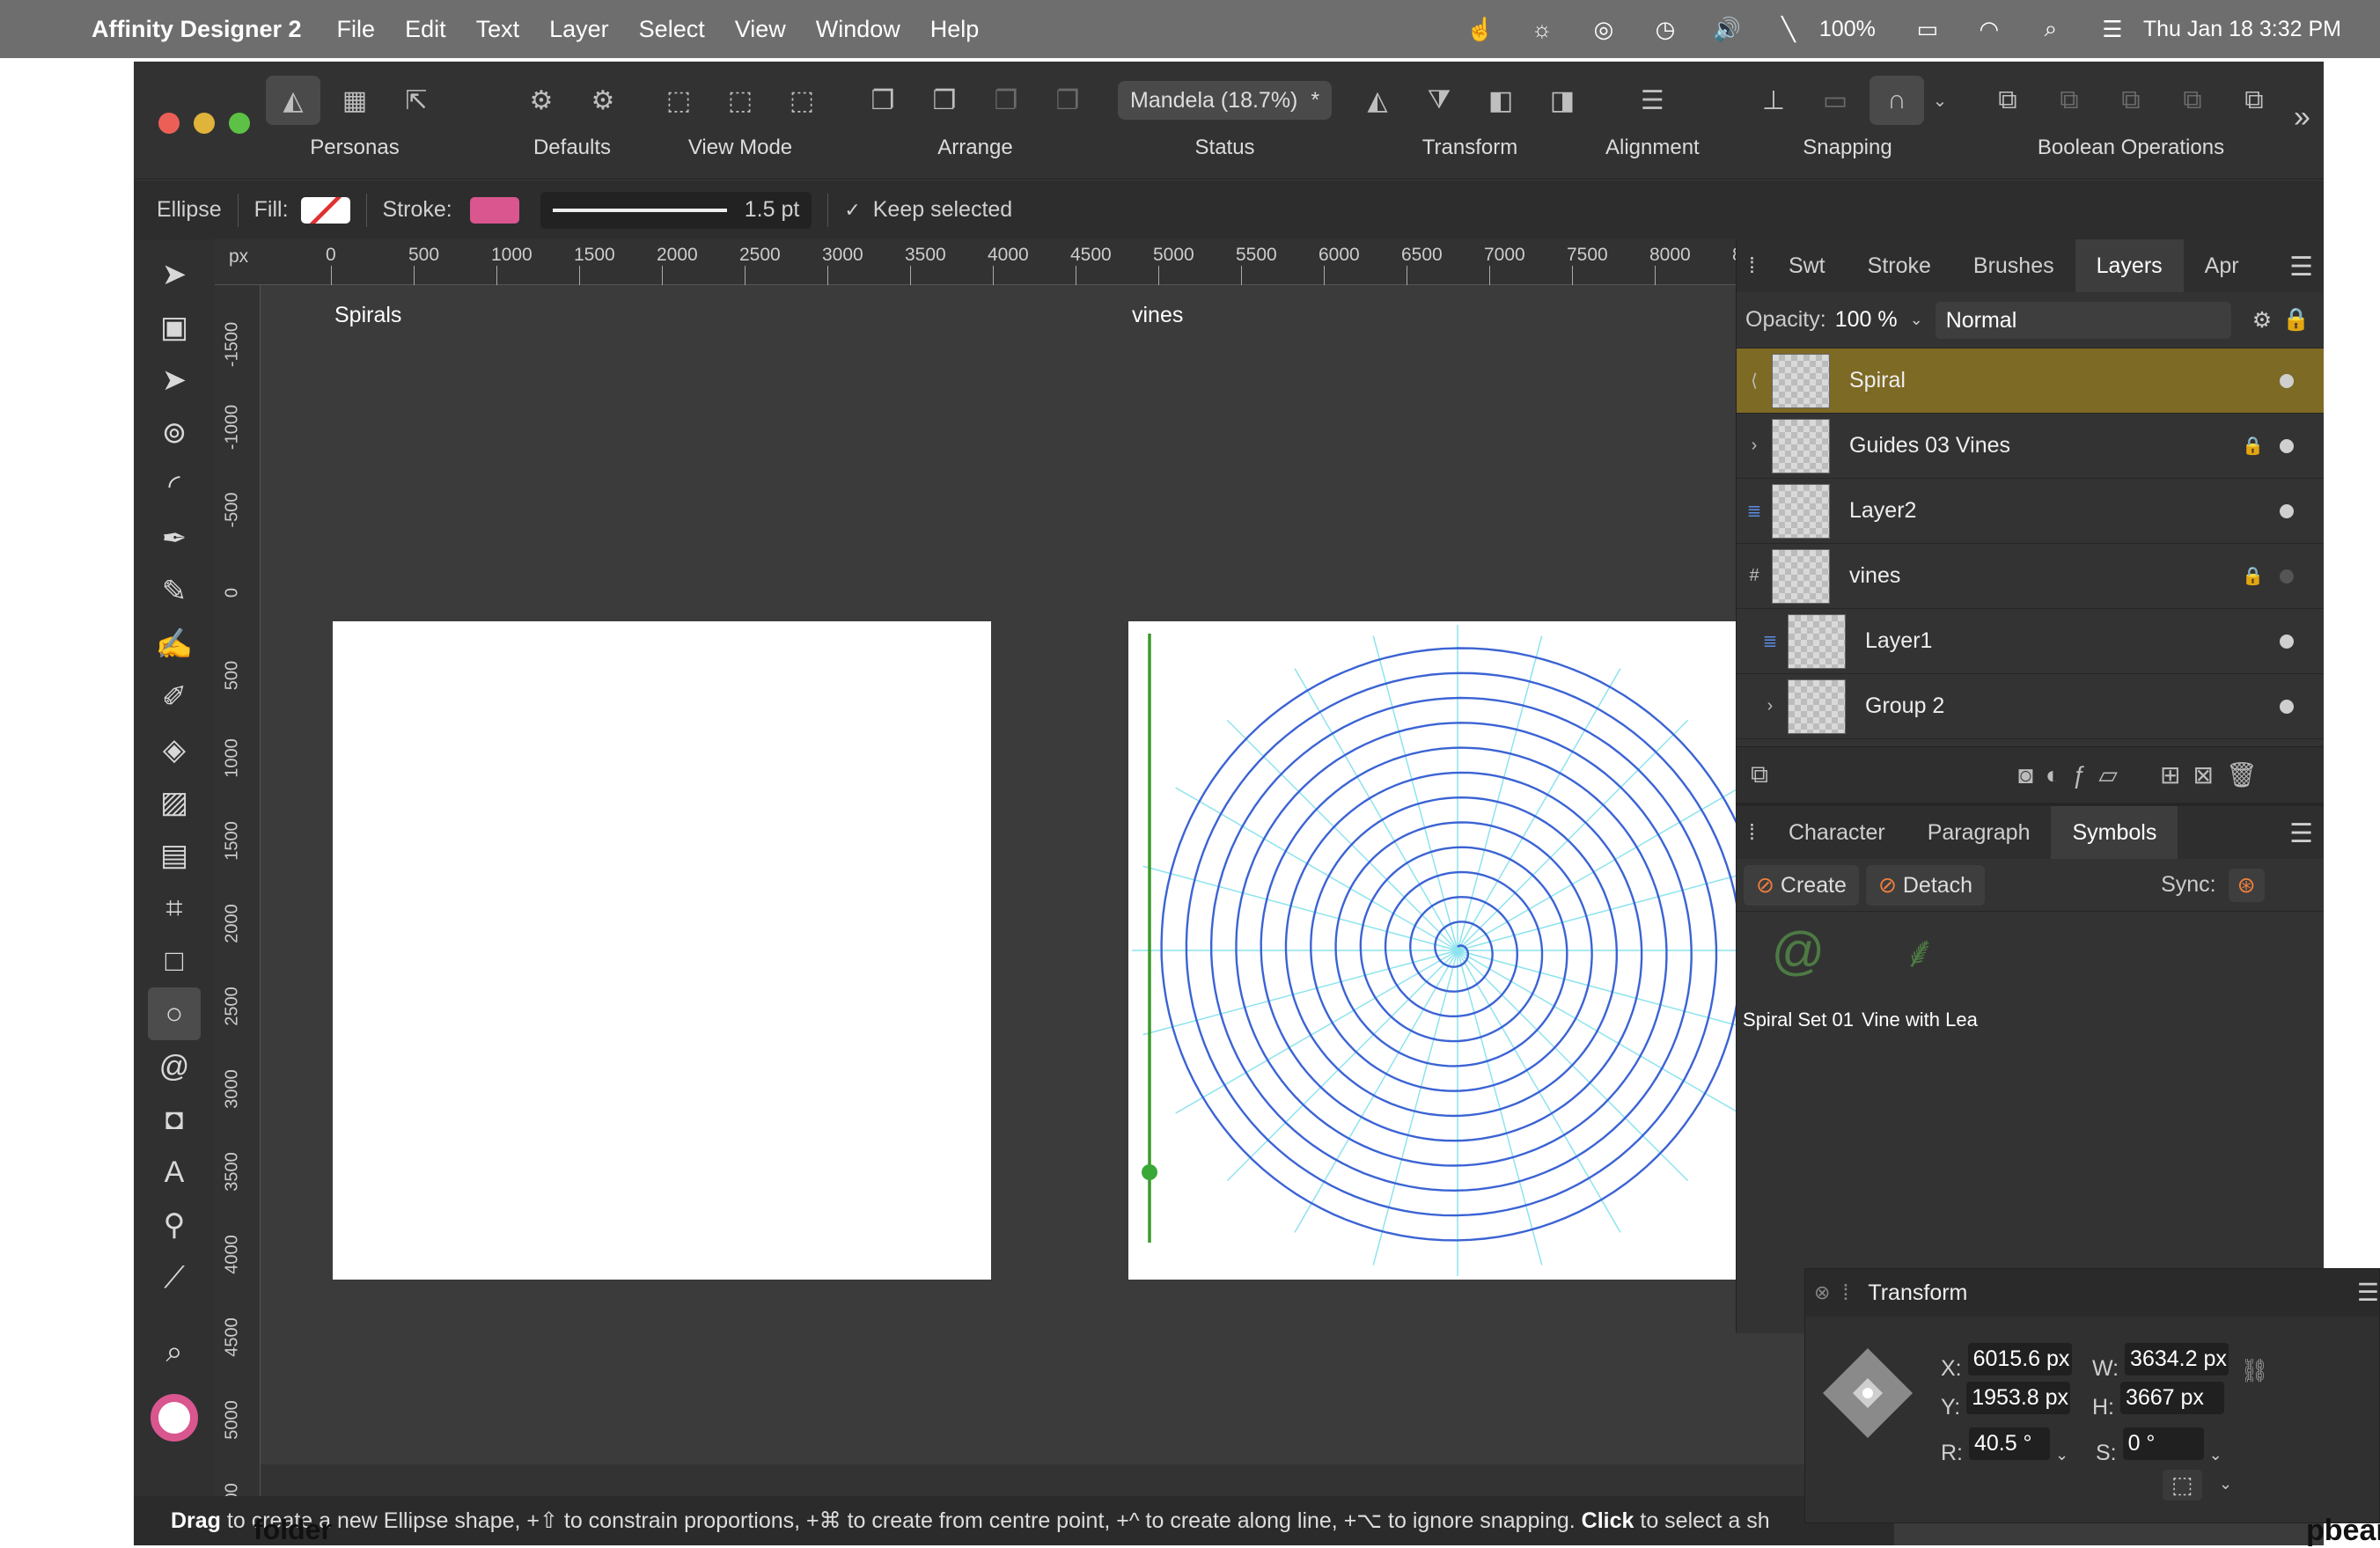  What do you see at coordinates (204, 123) in the screenshot?
I see `minimize-window-button` at bounding box center [204, 123].